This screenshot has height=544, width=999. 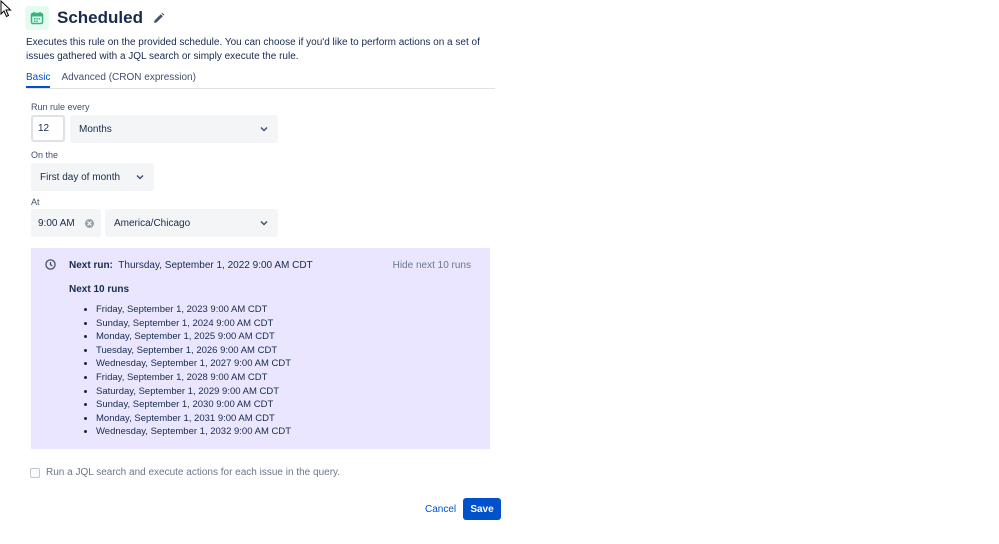 I want to click on on-the-value: First day of month, so click(x=80, y=177).